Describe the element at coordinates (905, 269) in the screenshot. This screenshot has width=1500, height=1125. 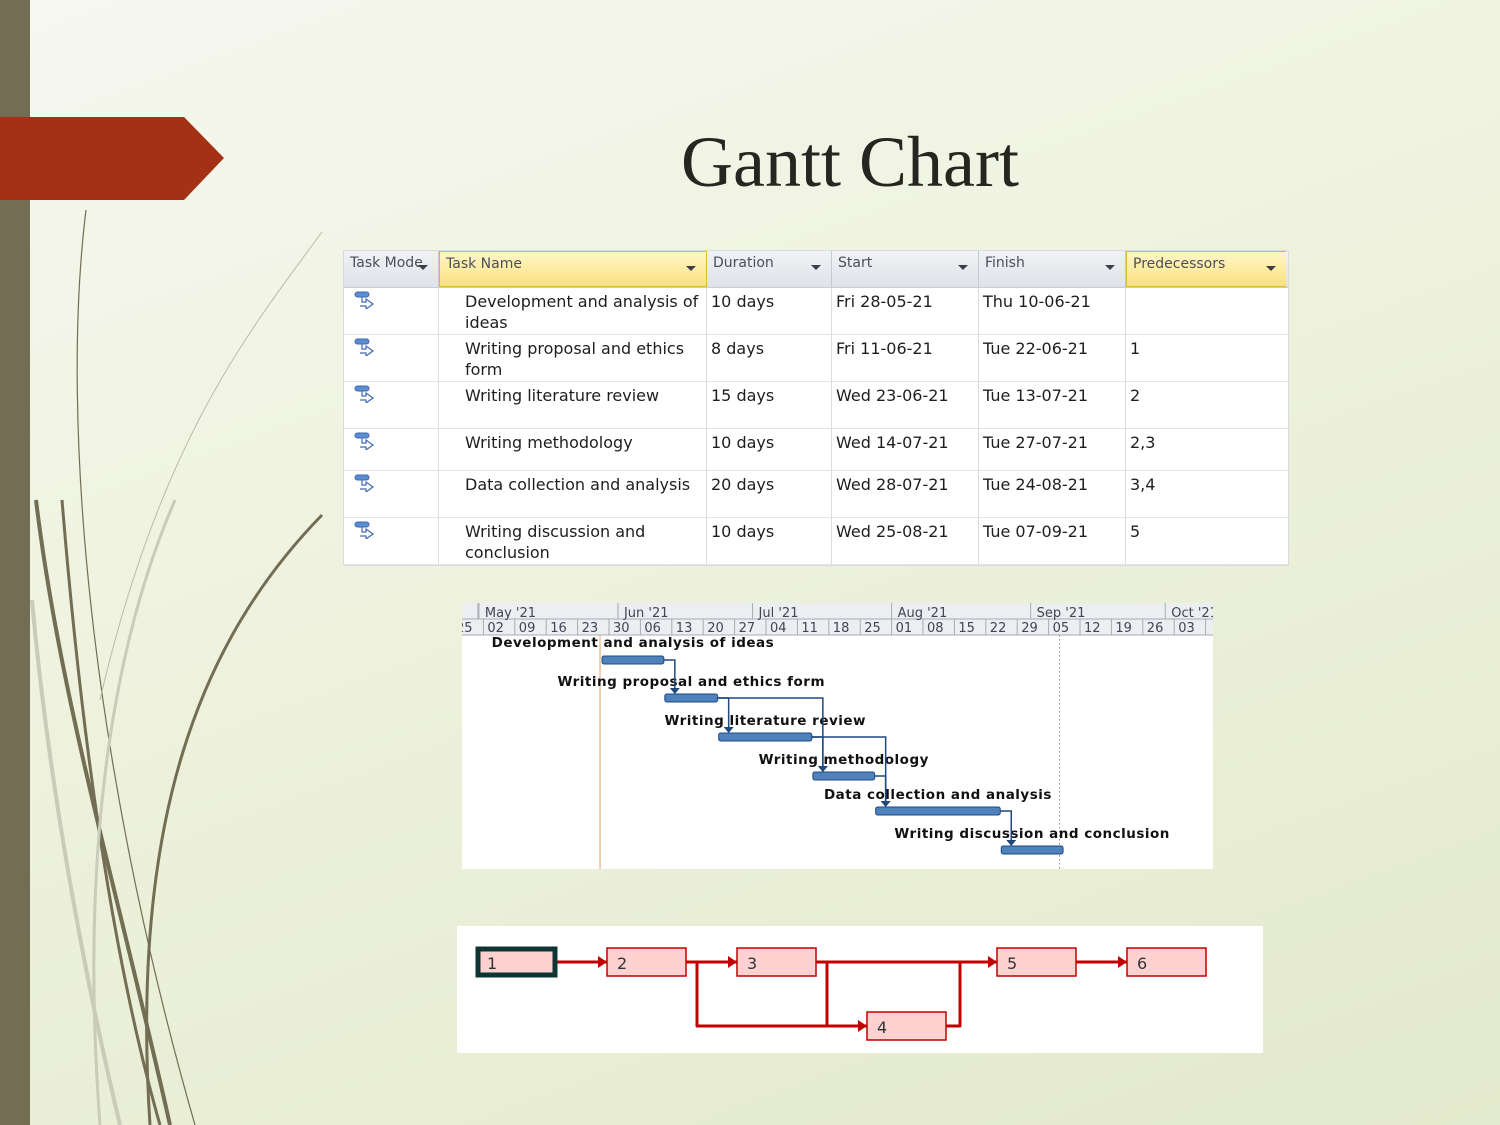
I see `column-header-start: Start` at that location.